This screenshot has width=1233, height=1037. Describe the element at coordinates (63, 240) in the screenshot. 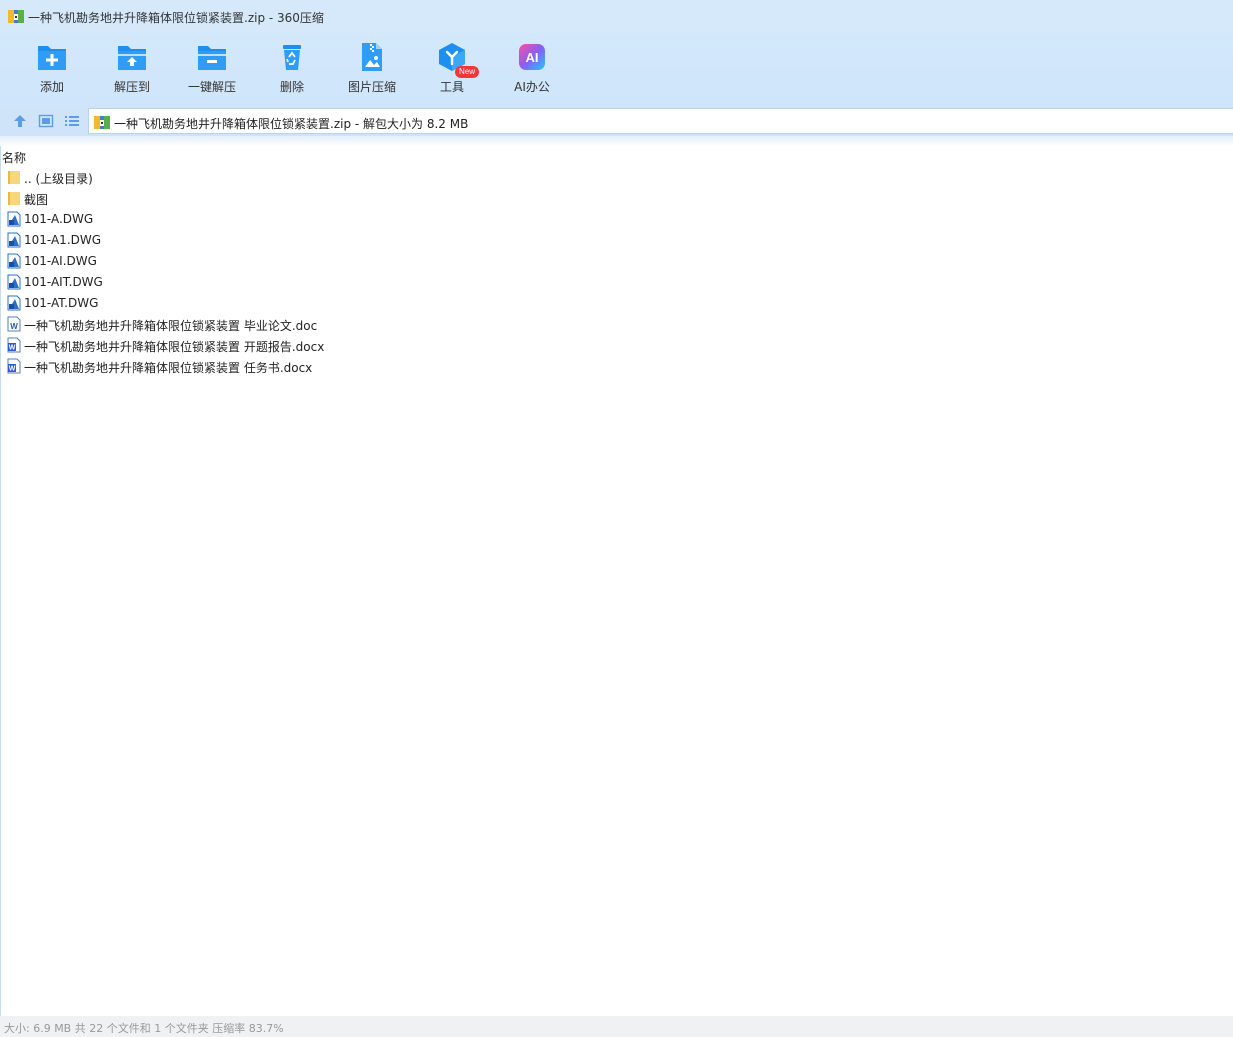

I see `file-name: 101-A1.DWG` at that location.